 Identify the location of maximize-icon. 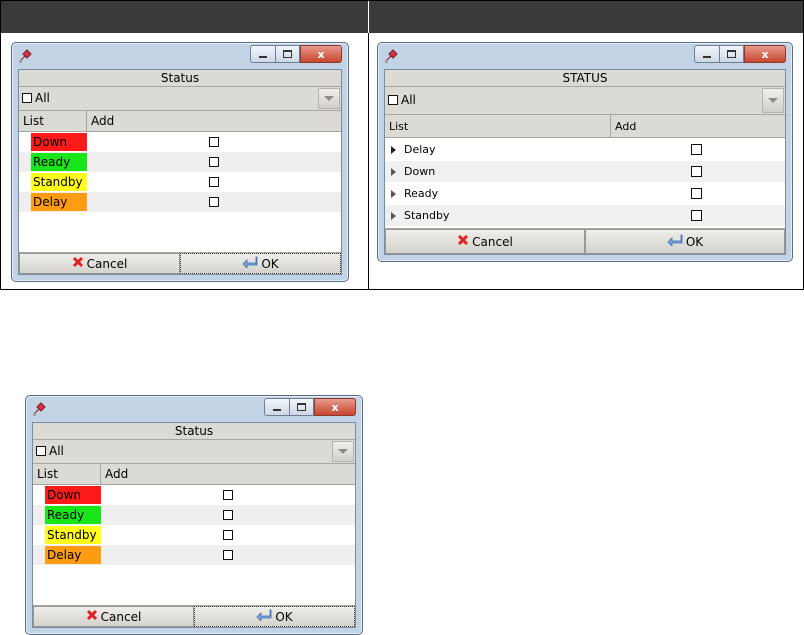
(287, 54).